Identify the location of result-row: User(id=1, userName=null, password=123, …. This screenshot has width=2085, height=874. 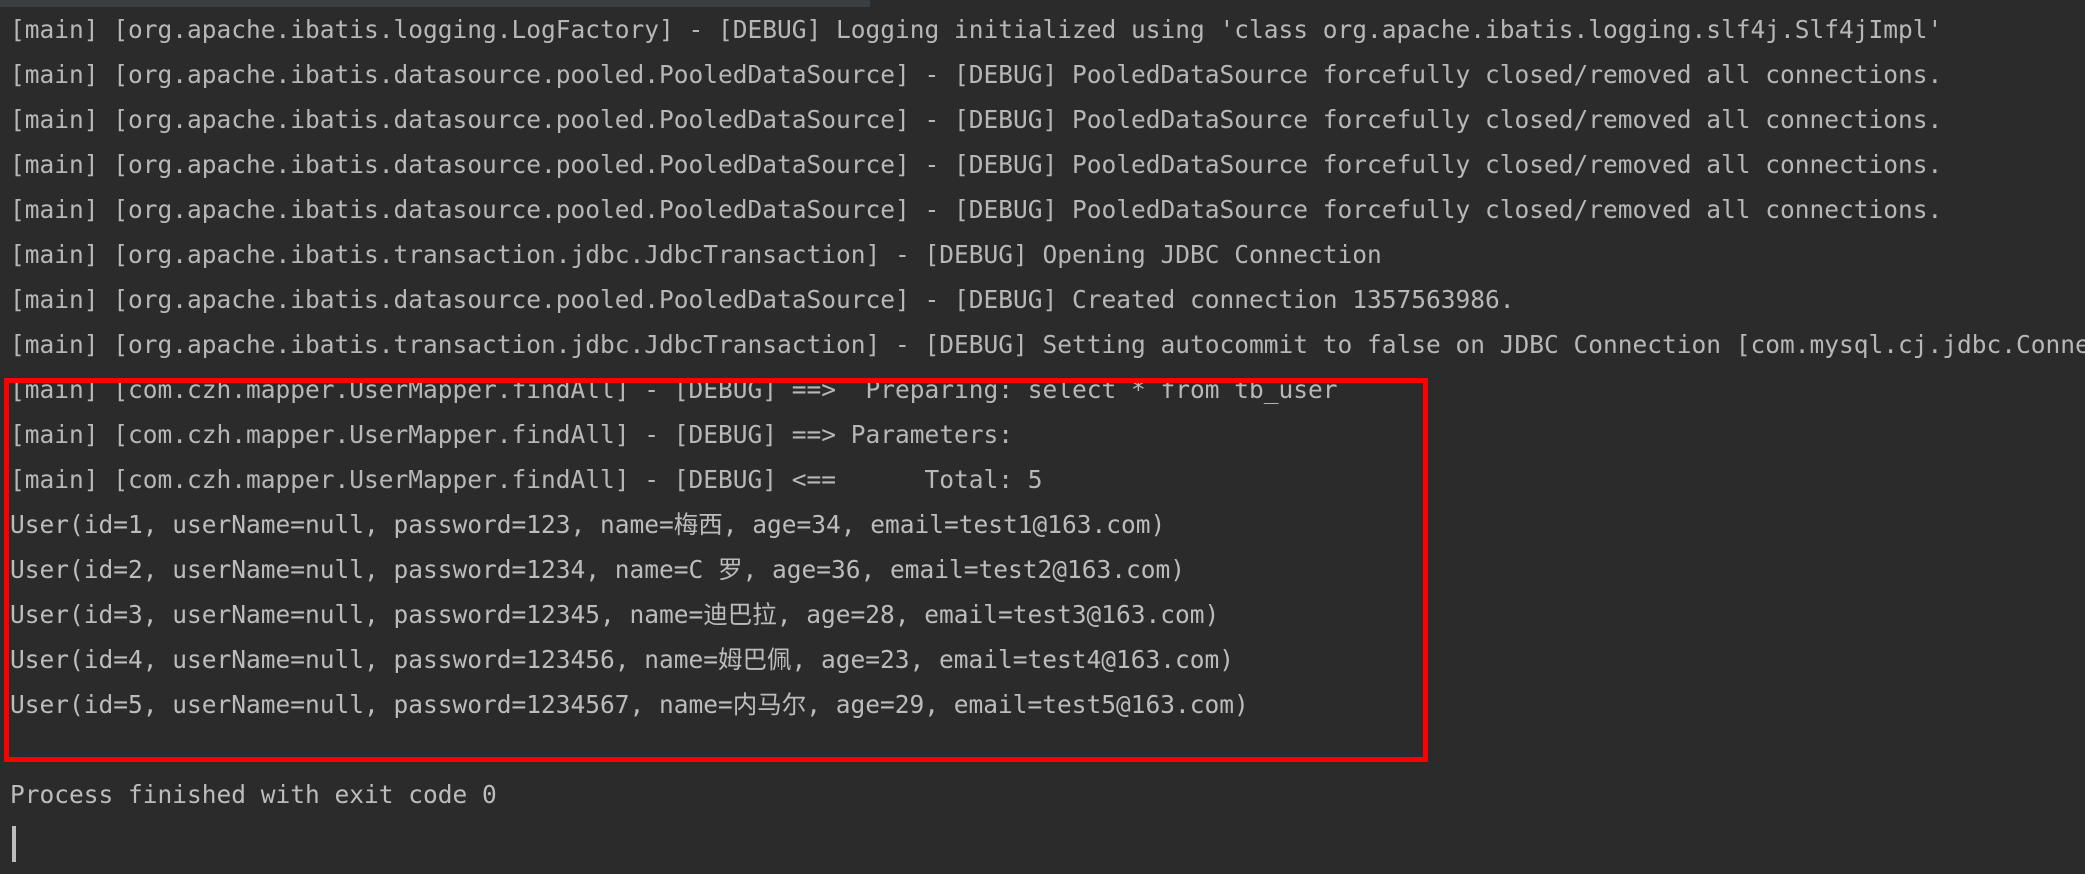
(588, 524).